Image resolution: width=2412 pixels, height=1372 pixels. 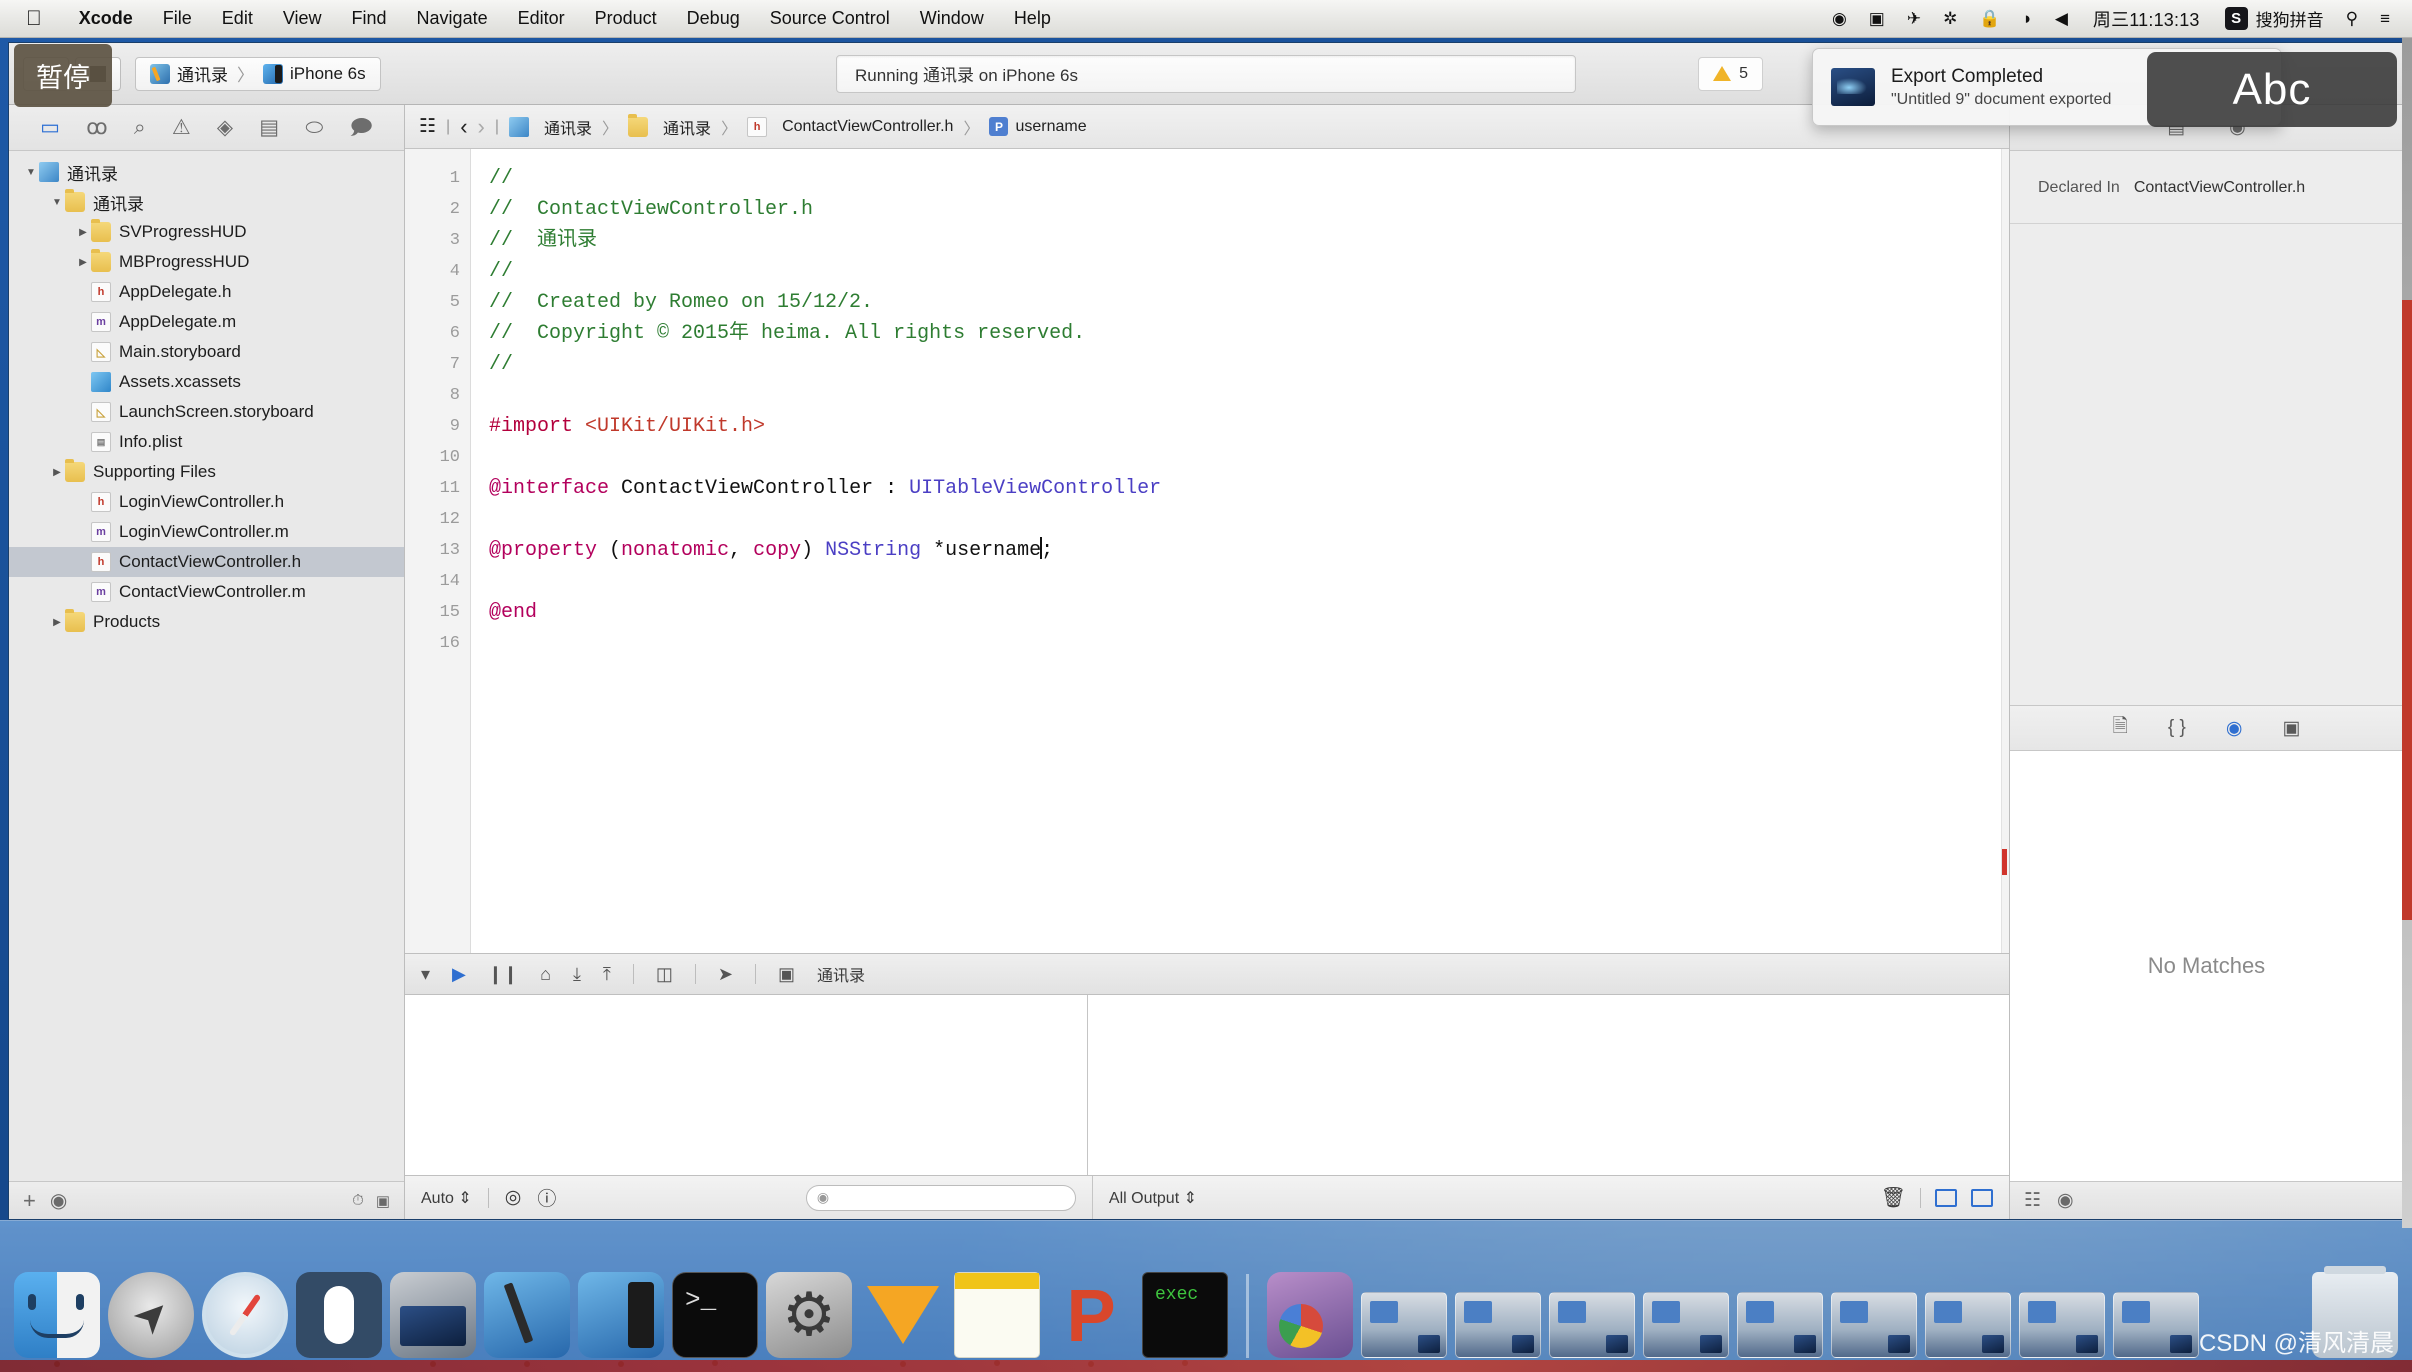 What do you see at coordinates (206, 262) in the screenshot?
I see `tree-item-MBProgressHUD: MBProgressHUD` at bounding box center [206, 262].